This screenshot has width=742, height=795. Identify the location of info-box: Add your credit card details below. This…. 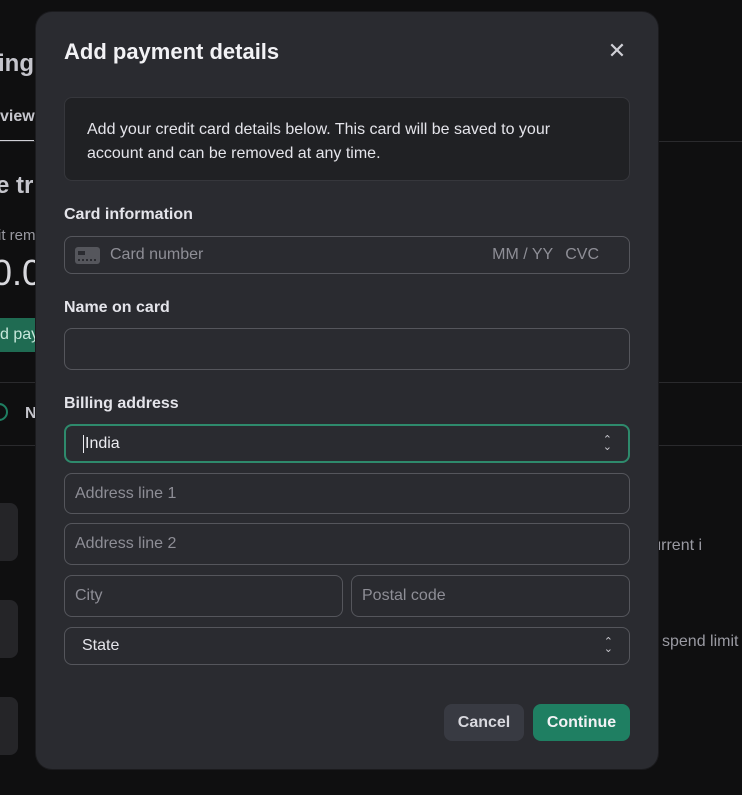
(347, 139).